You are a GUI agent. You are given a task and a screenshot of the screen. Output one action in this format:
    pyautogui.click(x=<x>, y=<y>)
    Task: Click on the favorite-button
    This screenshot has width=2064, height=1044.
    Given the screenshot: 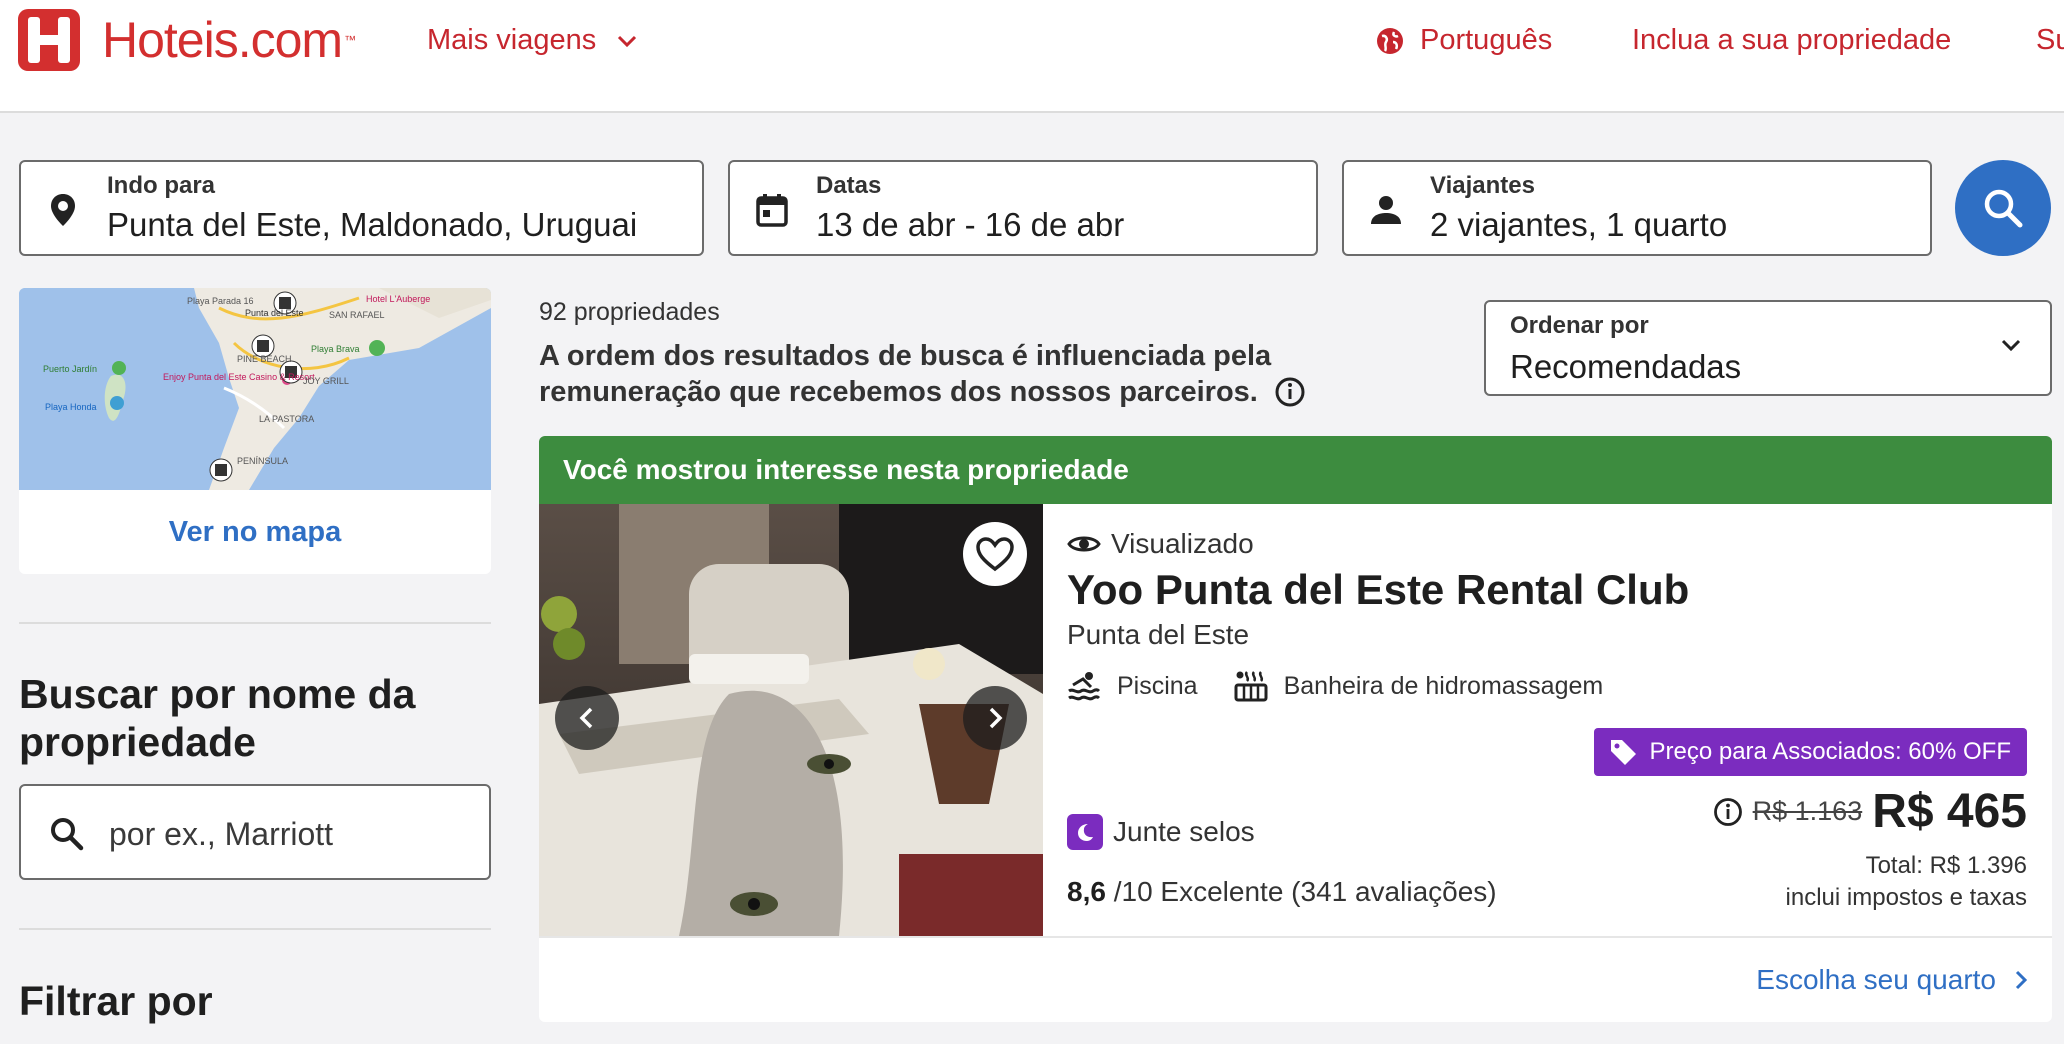 What is the action you would take?
    pyautogui.click(x=995, y=554)
    